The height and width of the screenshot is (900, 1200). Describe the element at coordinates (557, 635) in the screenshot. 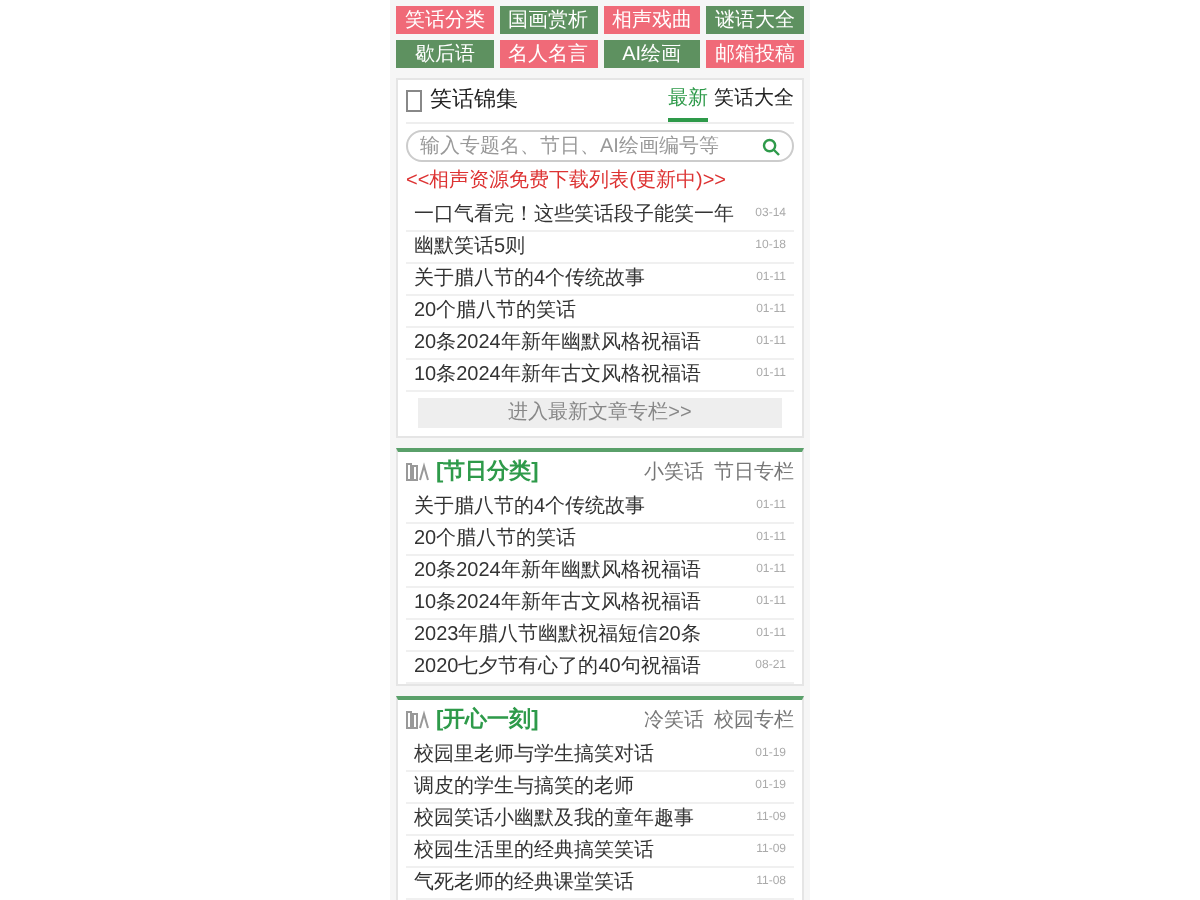

I see `article-link: 2023年腊八节幽默祝福短信20条` at that location.